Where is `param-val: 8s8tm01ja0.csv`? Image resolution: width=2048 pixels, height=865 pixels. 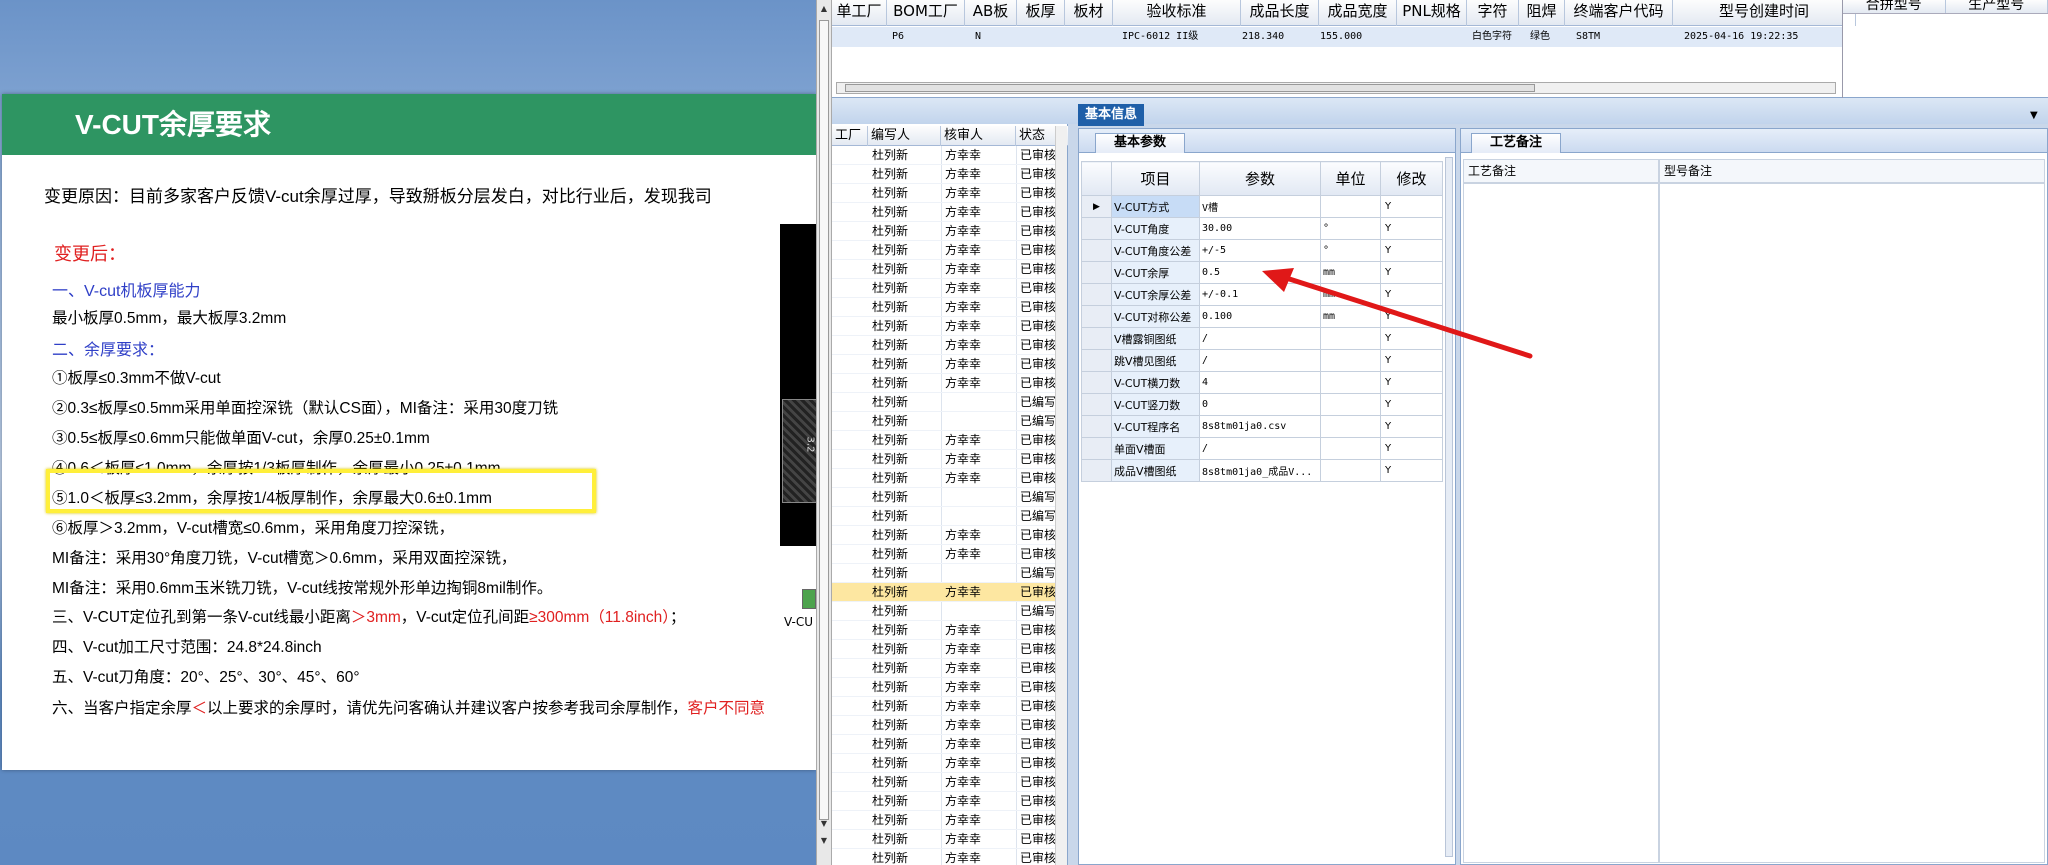
param-val: 8s8tm01ja0.csv is located at coordinates (1260, 426).